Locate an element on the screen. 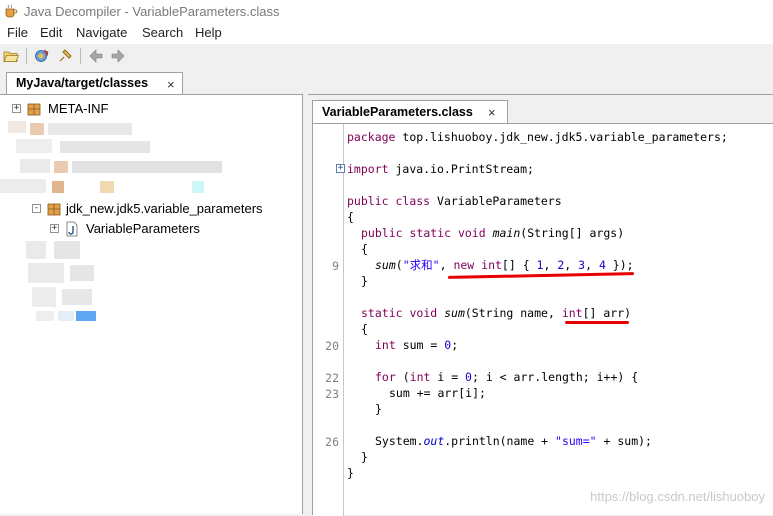 This screenshot has height=516, width=773. tab-myjava-classes: MyJava/target/classes × is located at coordinates (94, 83).